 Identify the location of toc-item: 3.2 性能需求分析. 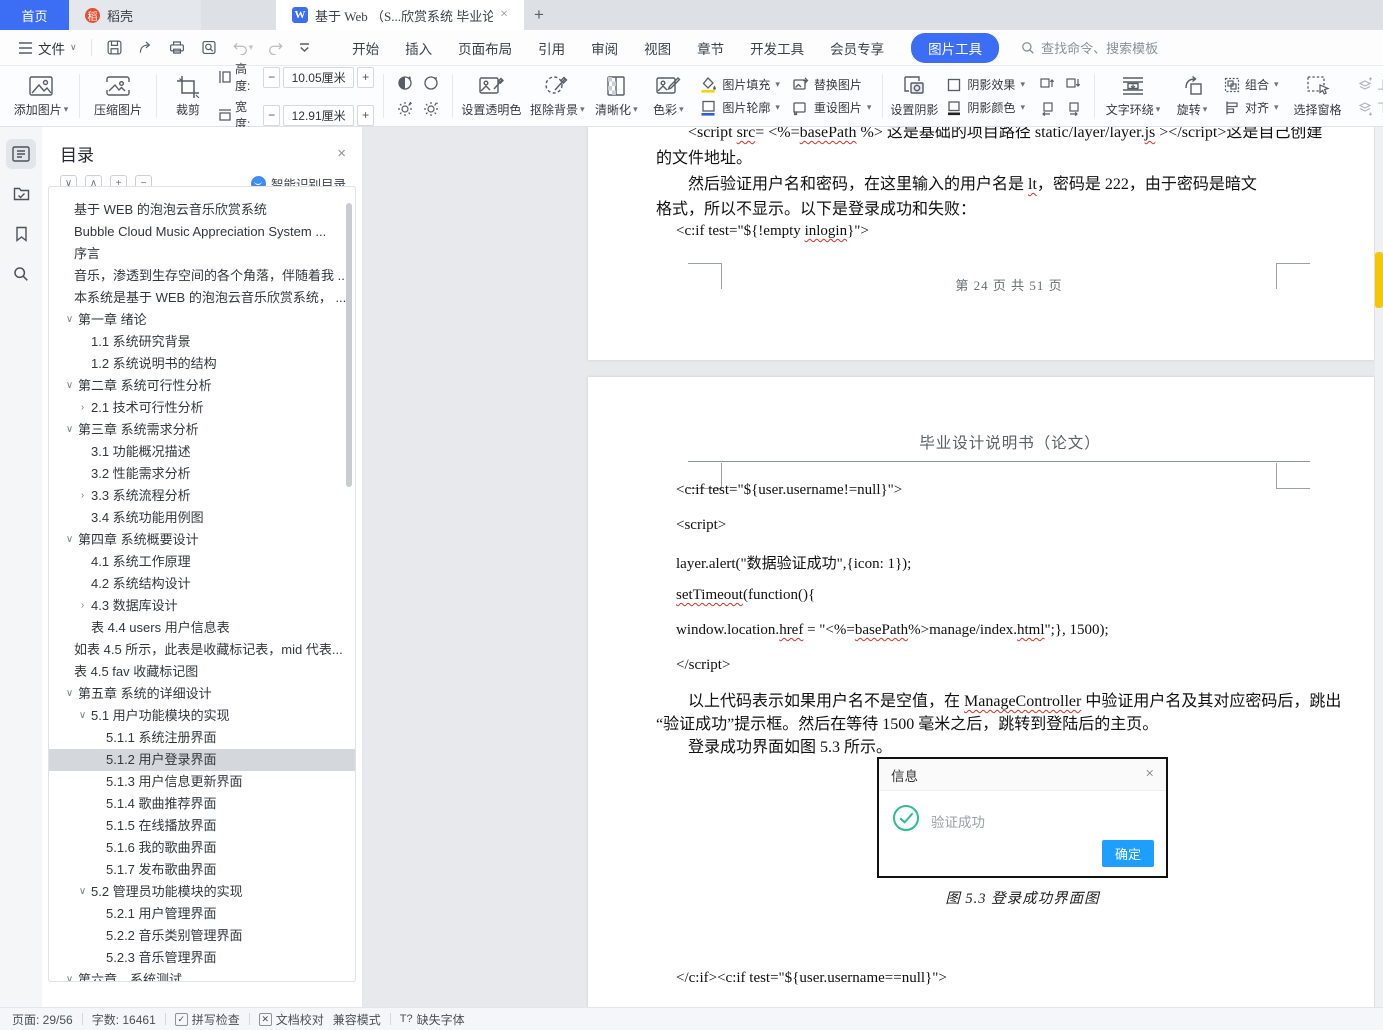
(202, 474).